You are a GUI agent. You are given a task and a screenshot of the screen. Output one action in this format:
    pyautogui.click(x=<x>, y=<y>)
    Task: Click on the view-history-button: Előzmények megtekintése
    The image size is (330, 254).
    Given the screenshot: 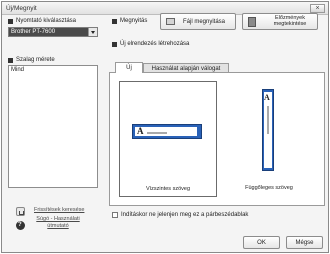 What is the action you would take?
    pyautogui.click(x=280, y=21)
    